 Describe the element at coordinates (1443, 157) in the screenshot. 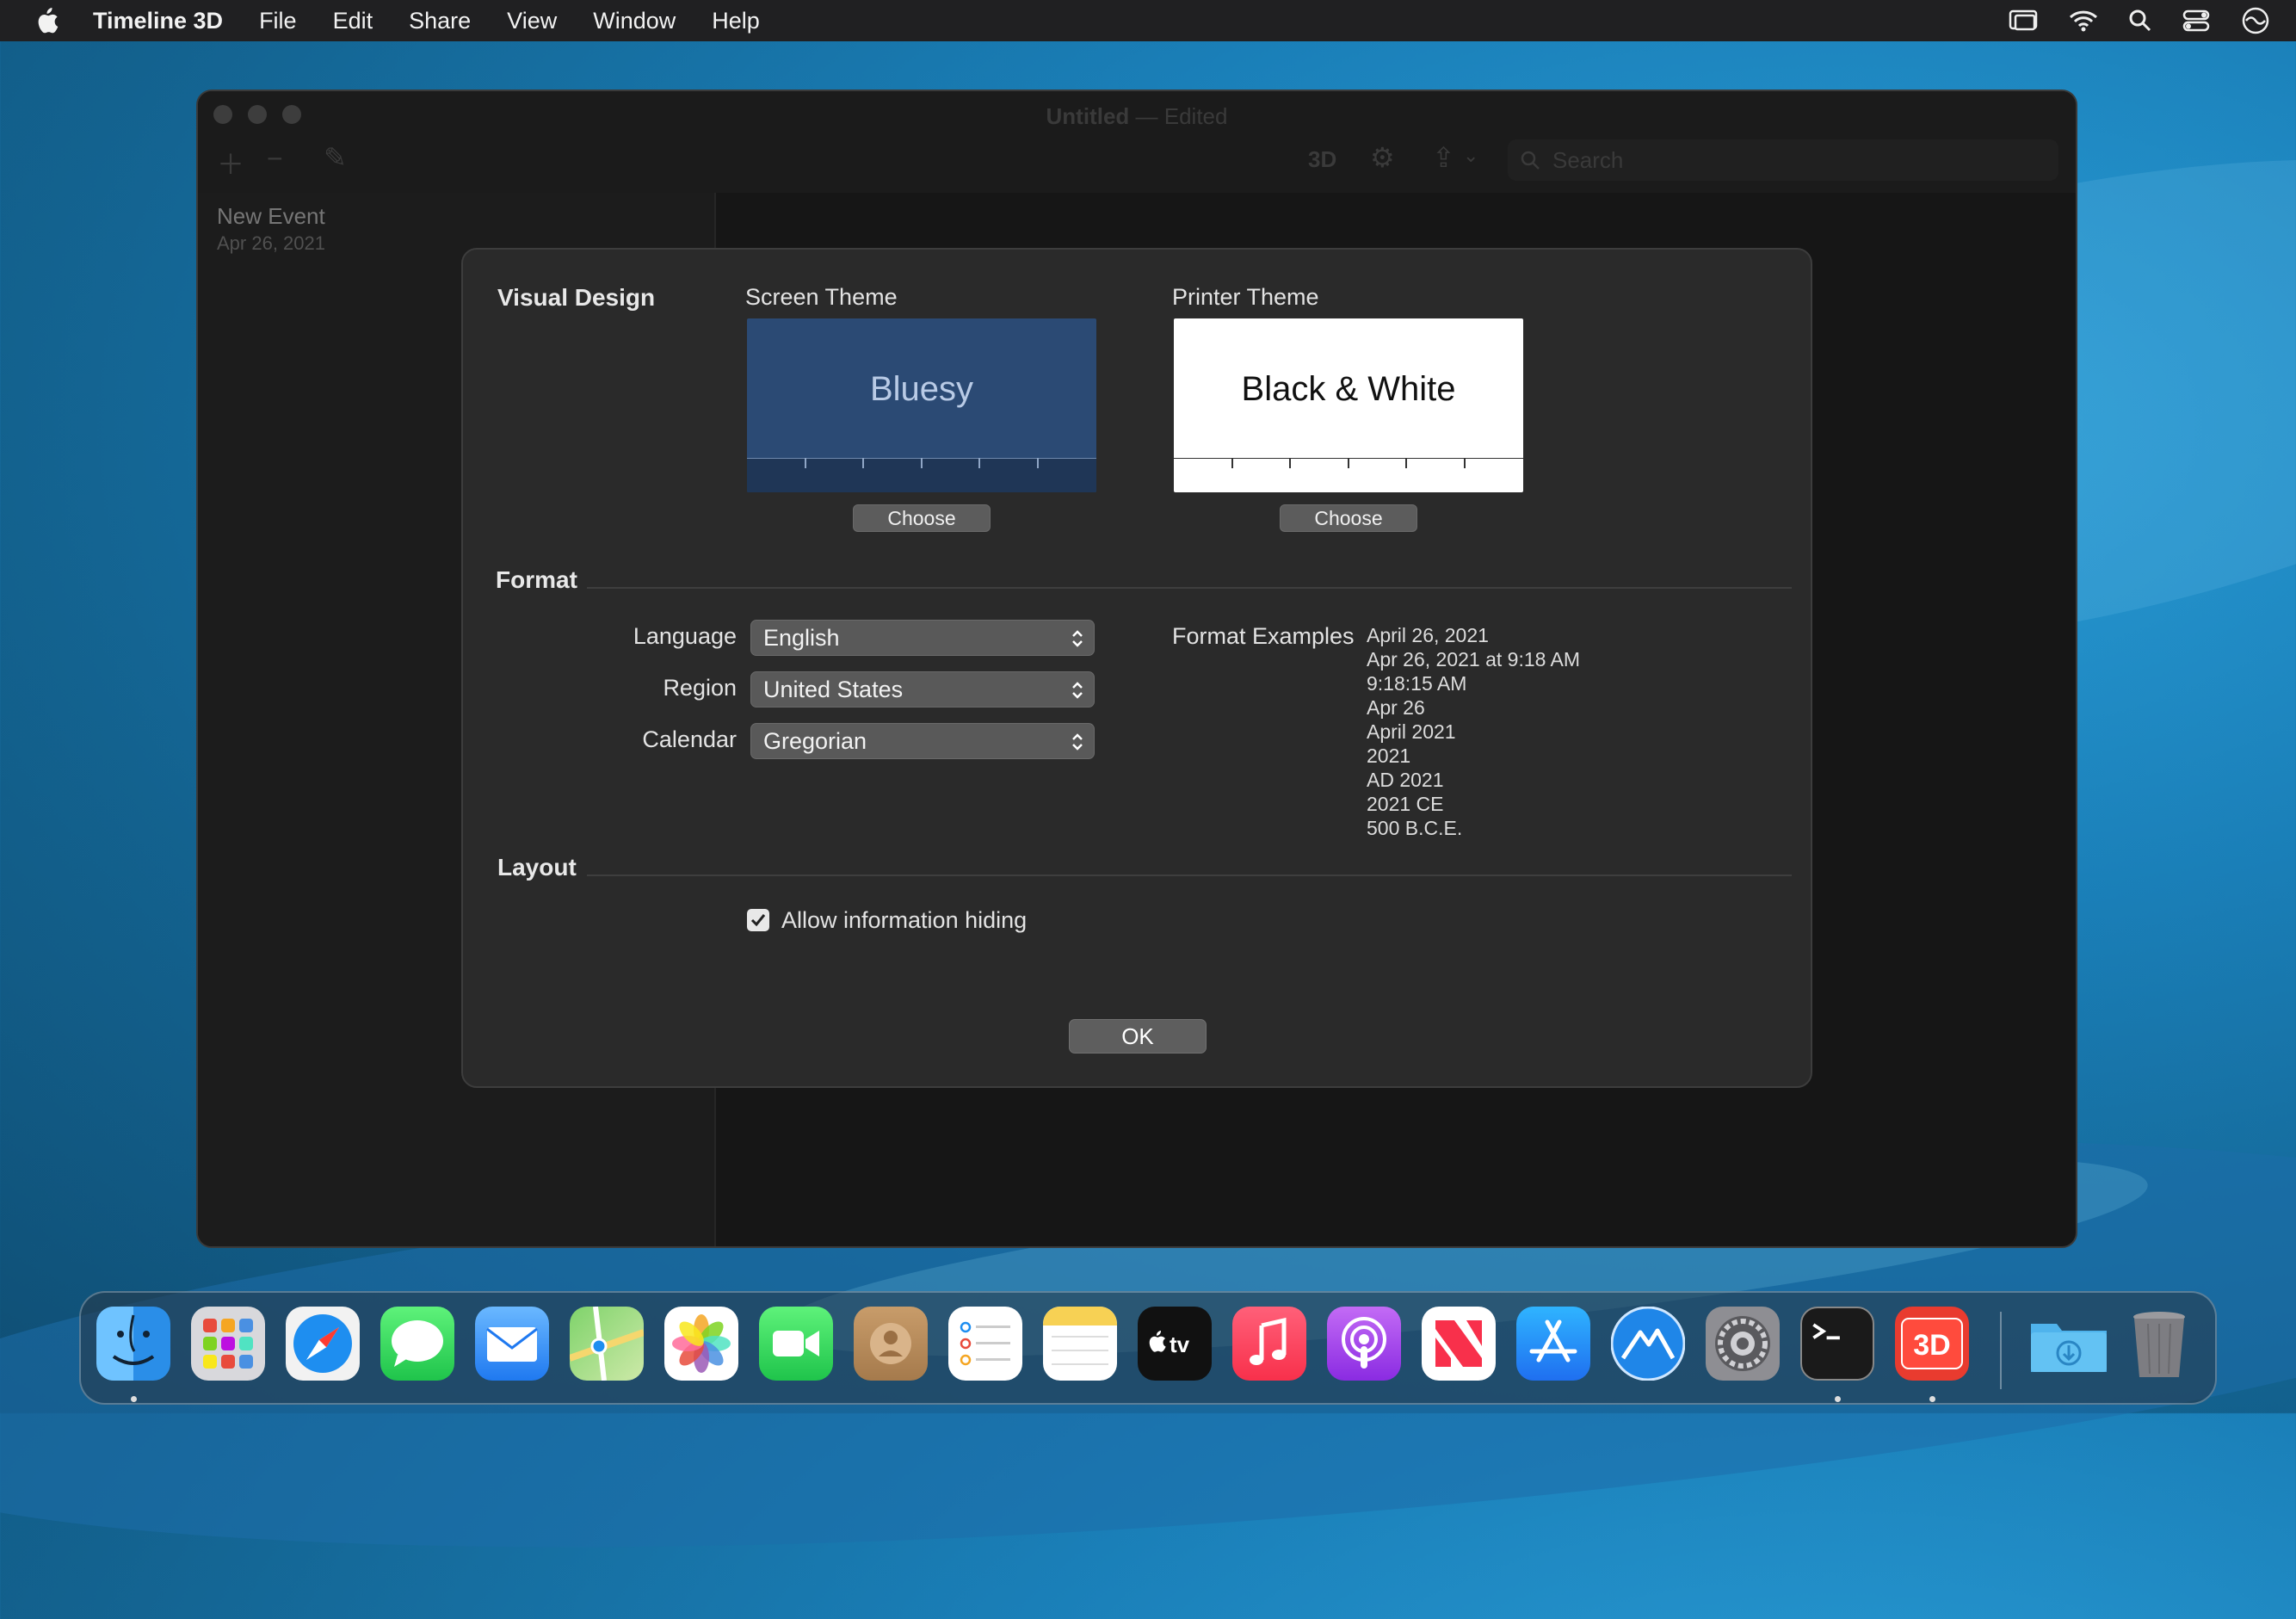

I see `share-icon: ⇪` at that location.